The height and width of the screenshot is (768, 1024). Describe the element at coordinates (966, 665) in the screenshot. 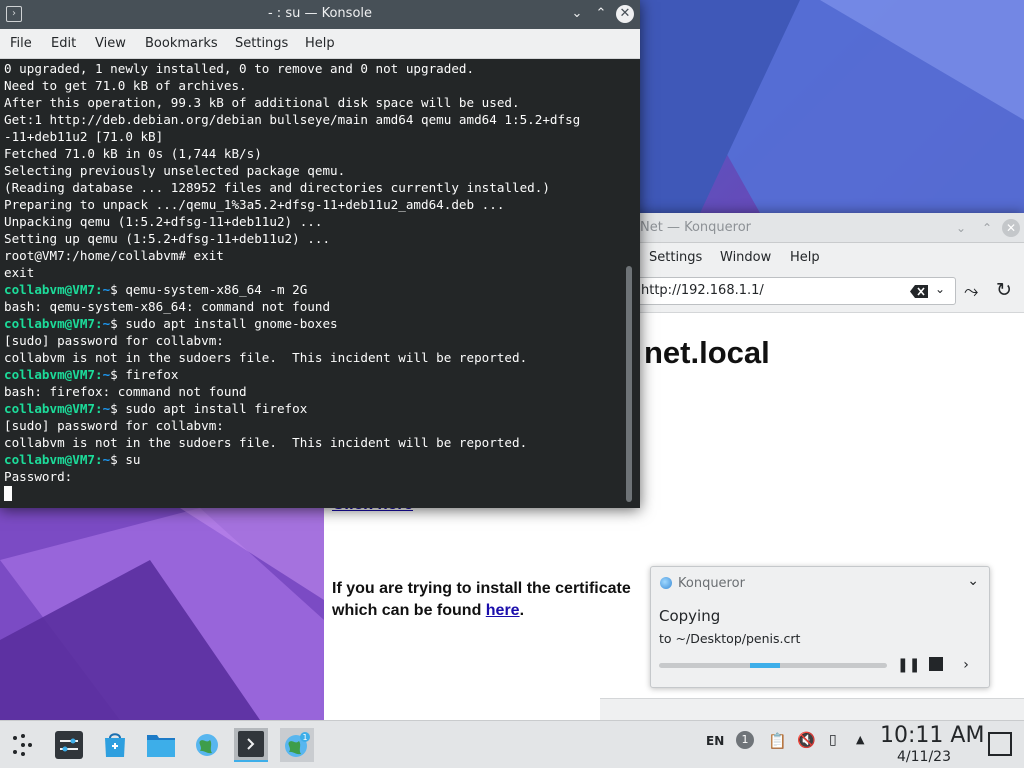

I see `expand-icon: ›` at that location.